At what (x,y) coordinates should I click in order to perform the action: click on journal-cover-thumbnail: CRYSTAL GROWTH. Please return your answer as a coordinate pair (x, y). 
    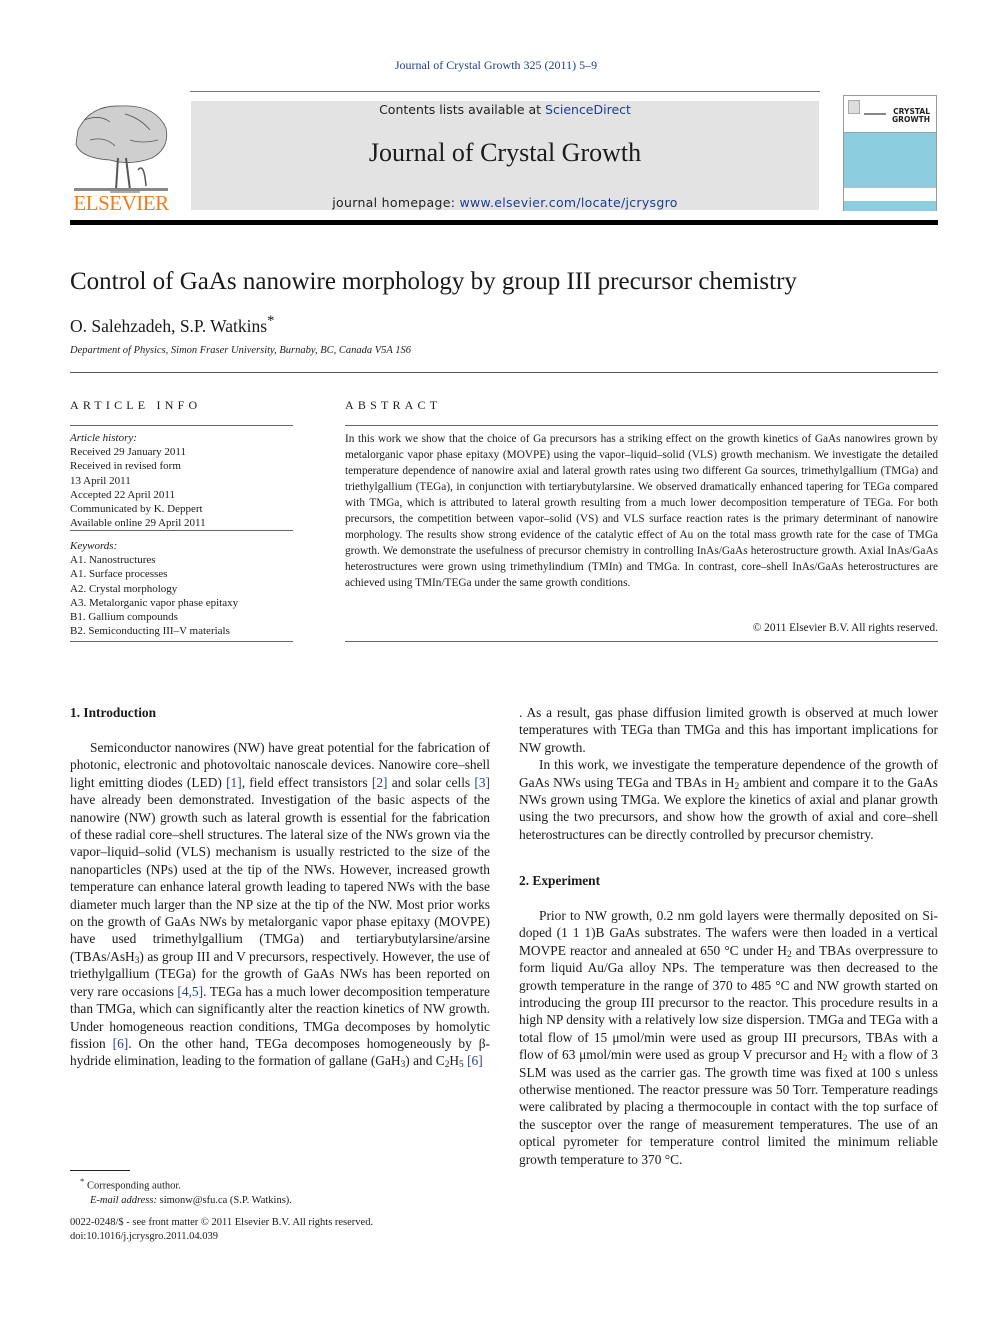
    Looking at the image, I should click on (890, 153).